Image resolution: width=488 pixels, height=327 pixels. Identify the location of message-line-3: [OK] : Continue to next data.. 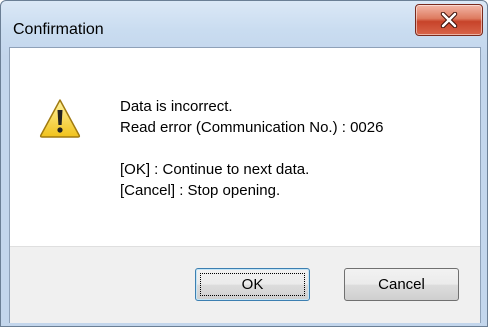
(215, 169).